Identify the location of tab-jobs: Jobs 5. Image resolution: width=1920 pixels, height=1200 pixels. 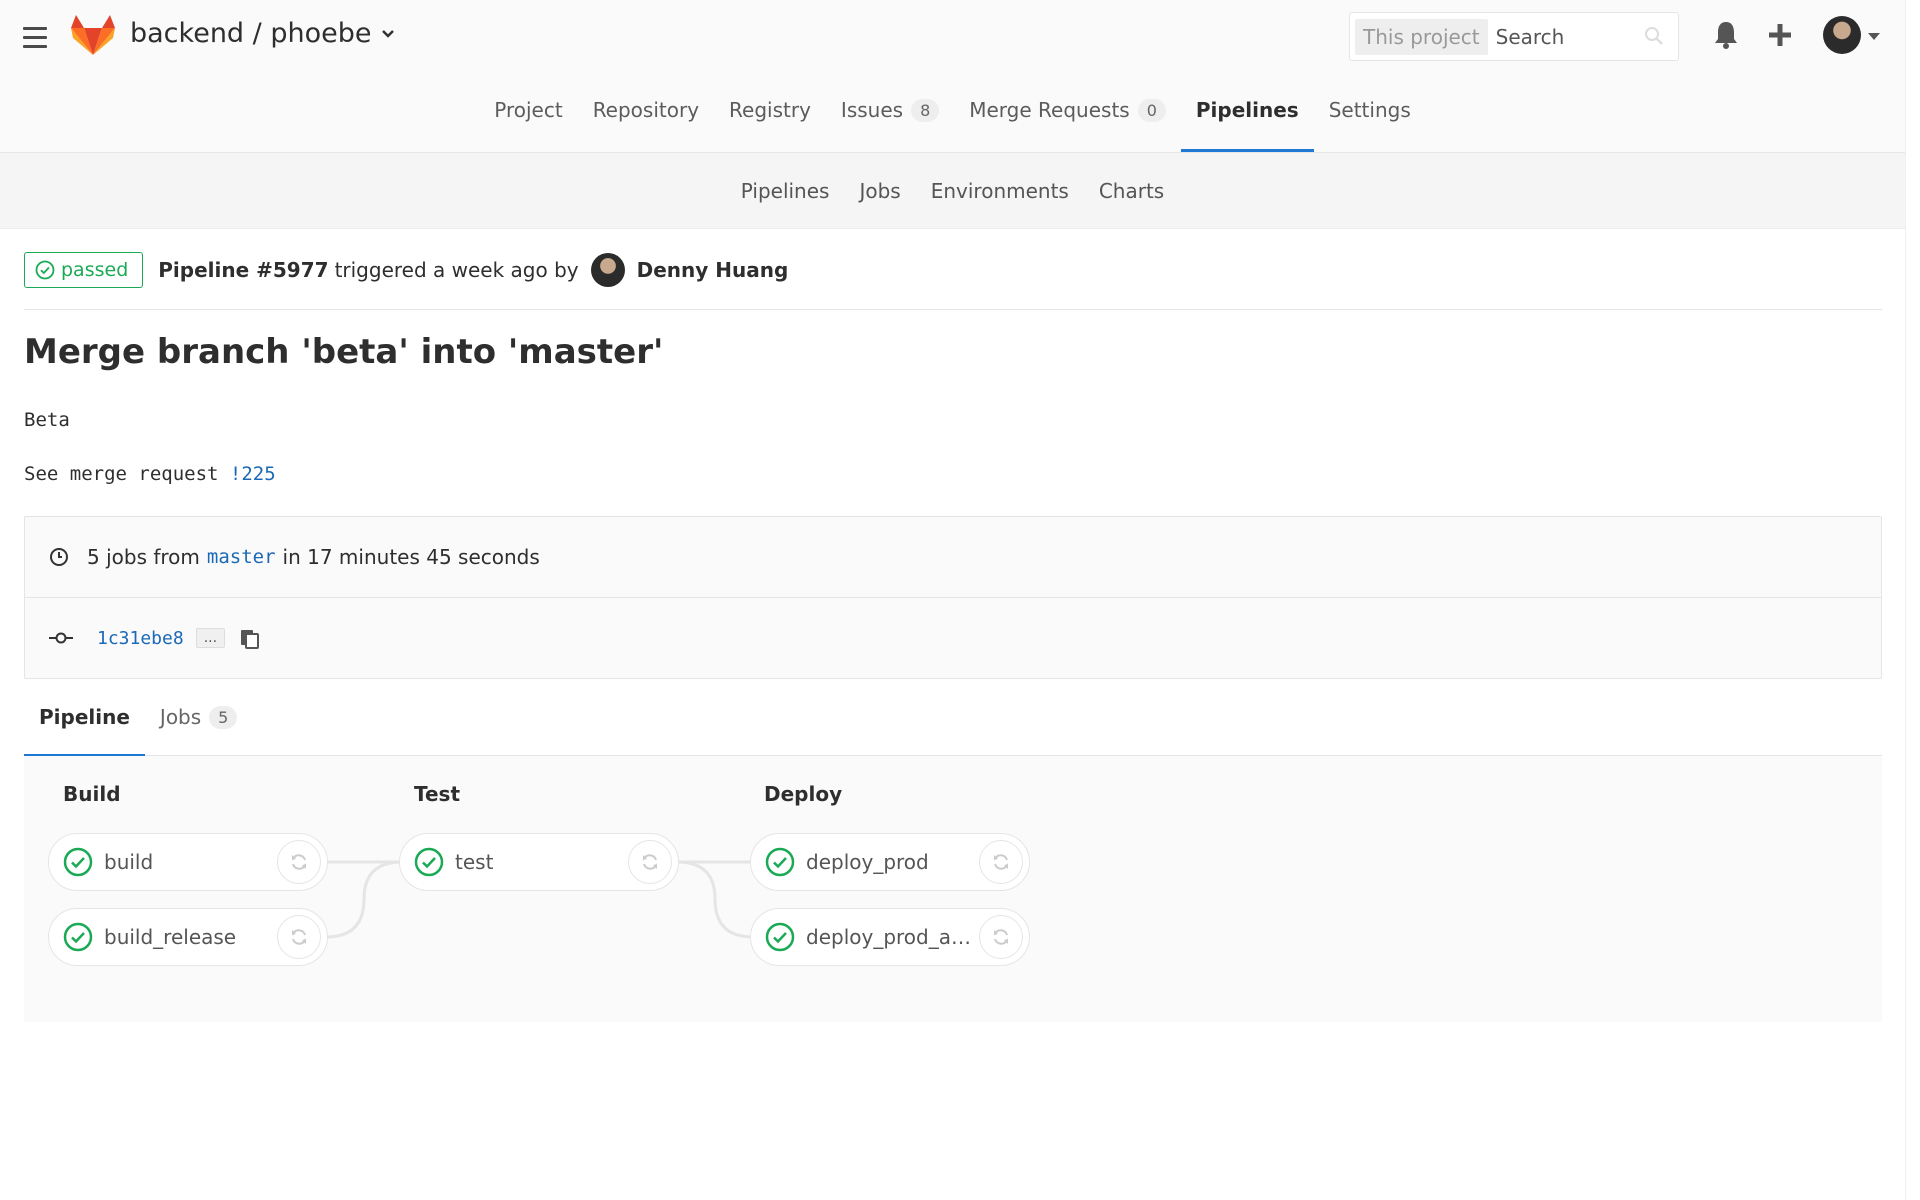
(198, 717).